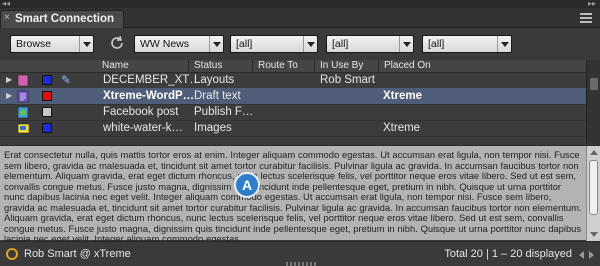 The height and width of the screenshot is (266, 600). What do you see at coordinates (592, 4) in the screenshot?
I see `expand-panel-icon: ▸▸` at bounding box center [592, 4].